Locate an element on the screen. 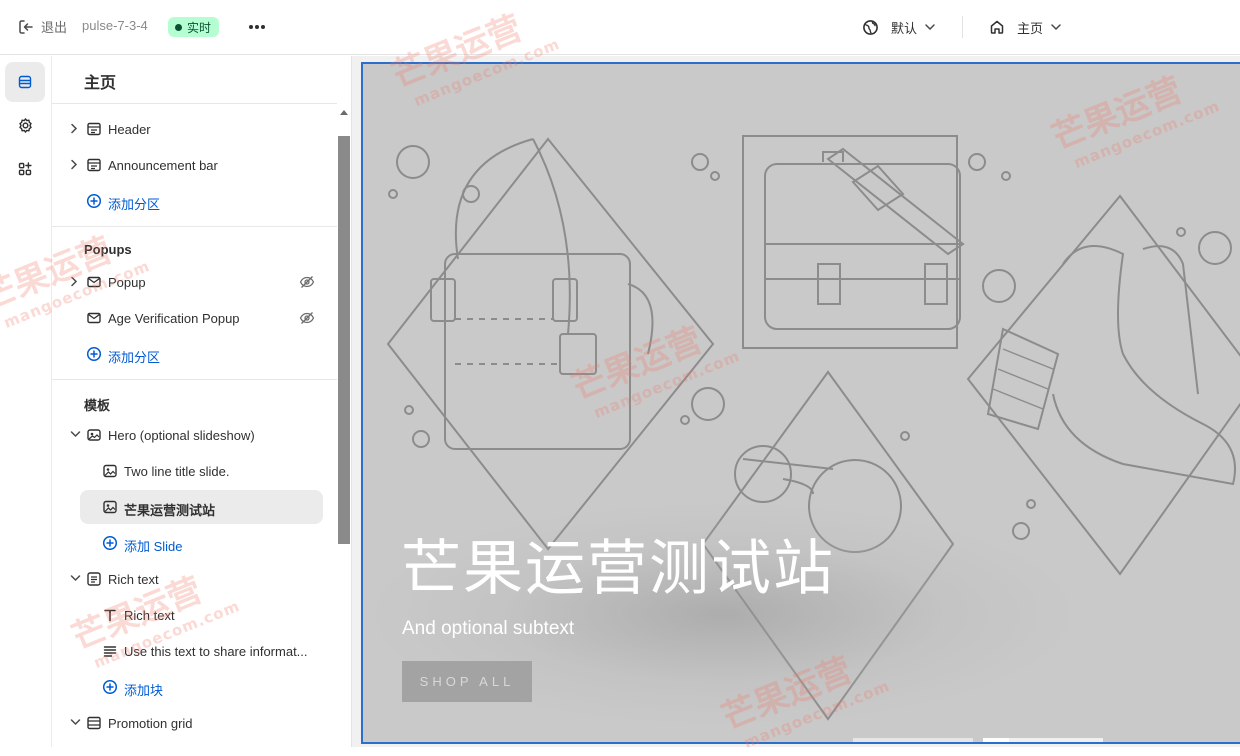 The image size is (1240, 756). hero-subtitle: And optional subtext is located at coordinates (488, 628).